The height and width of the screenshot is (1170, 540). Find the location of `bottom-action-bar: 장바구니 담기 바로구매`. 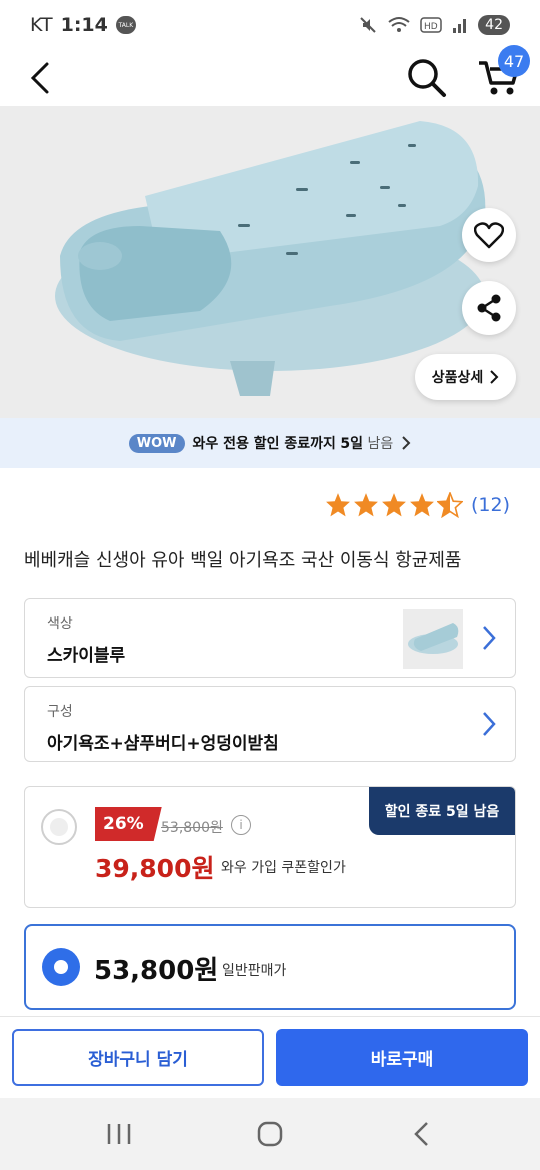

bottom-action-bar: 장바구니 담기 바로구매 is located at coordinates (270, 1057).